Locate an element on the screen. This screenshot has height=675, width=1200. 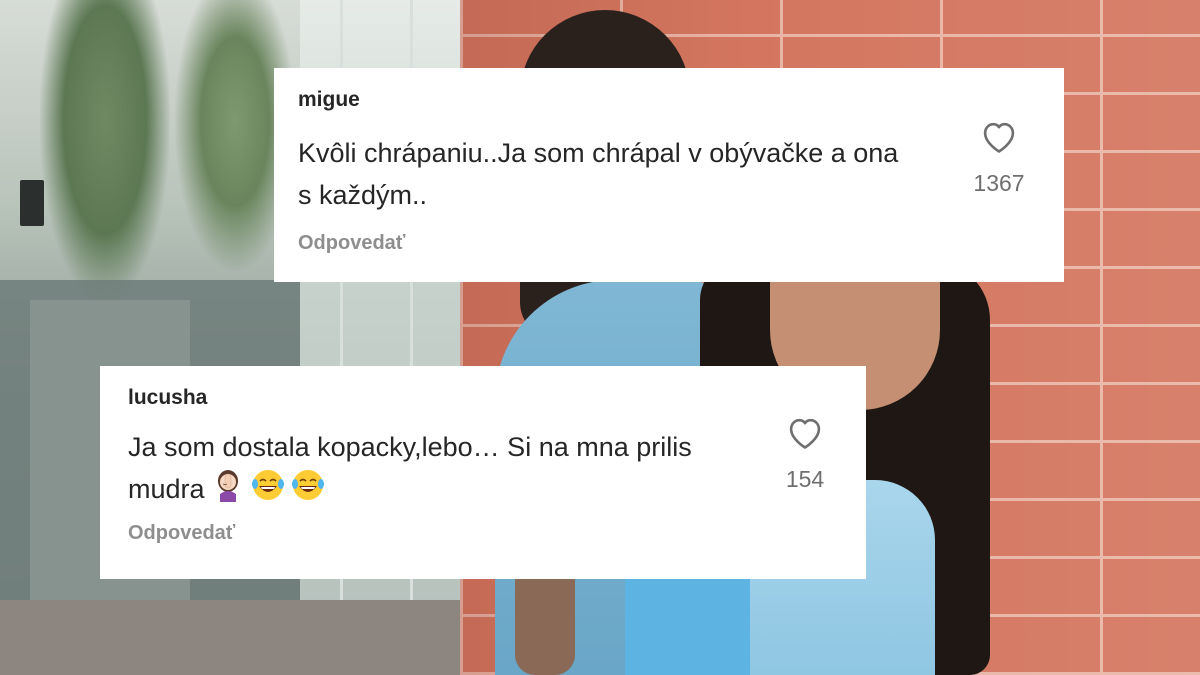
background-lamp is located at coordinates (32, 203).